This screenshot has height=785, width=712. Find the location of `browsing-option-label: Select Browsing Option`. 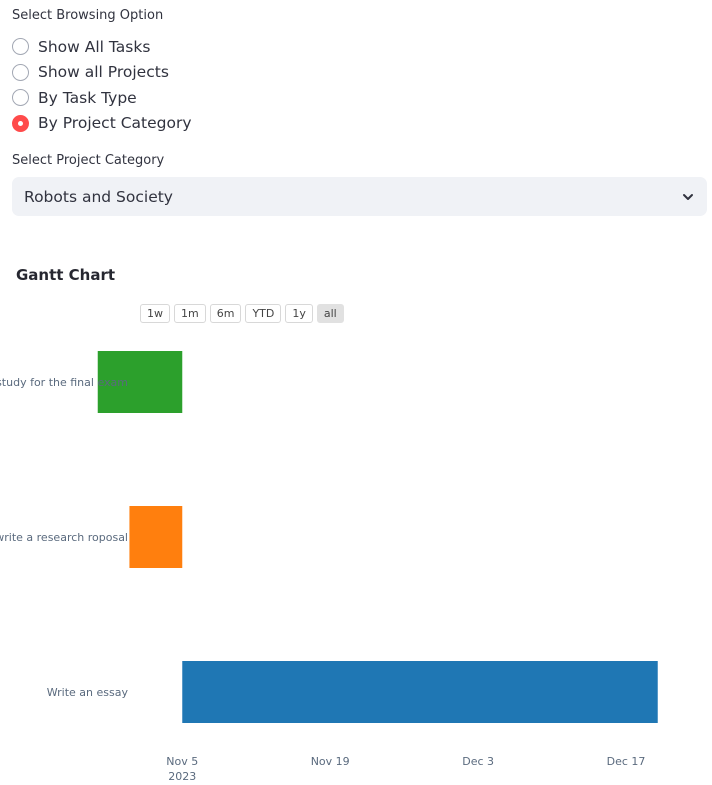

browsing-option-label: Select Browsing Option is located at coordinates (88, 15).